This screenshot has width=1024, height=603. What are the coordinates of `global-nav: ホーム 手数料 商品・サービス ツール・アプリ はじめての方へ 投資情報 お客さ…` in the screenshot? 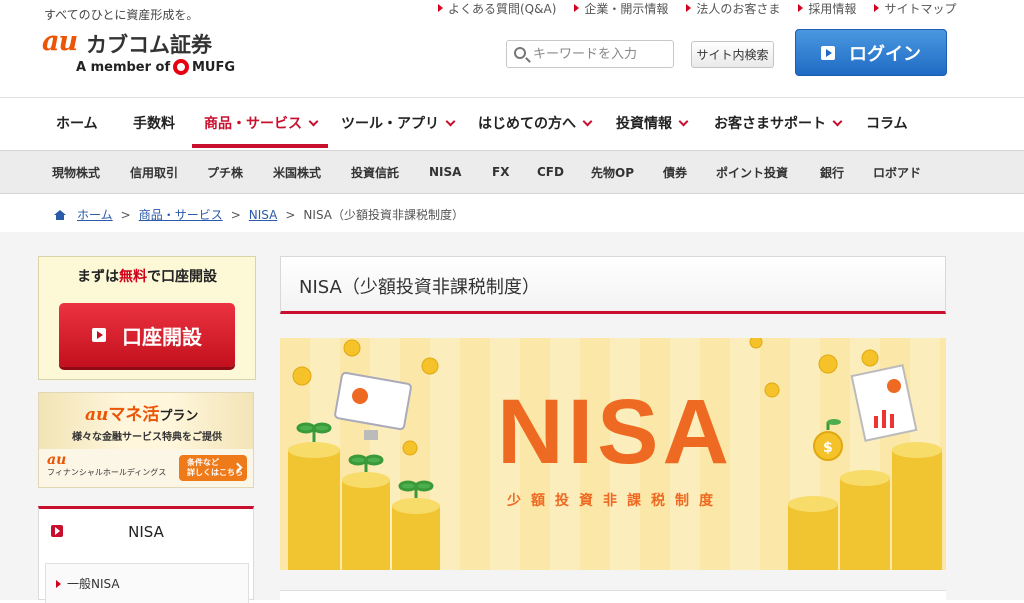 It's located at (512, 123).